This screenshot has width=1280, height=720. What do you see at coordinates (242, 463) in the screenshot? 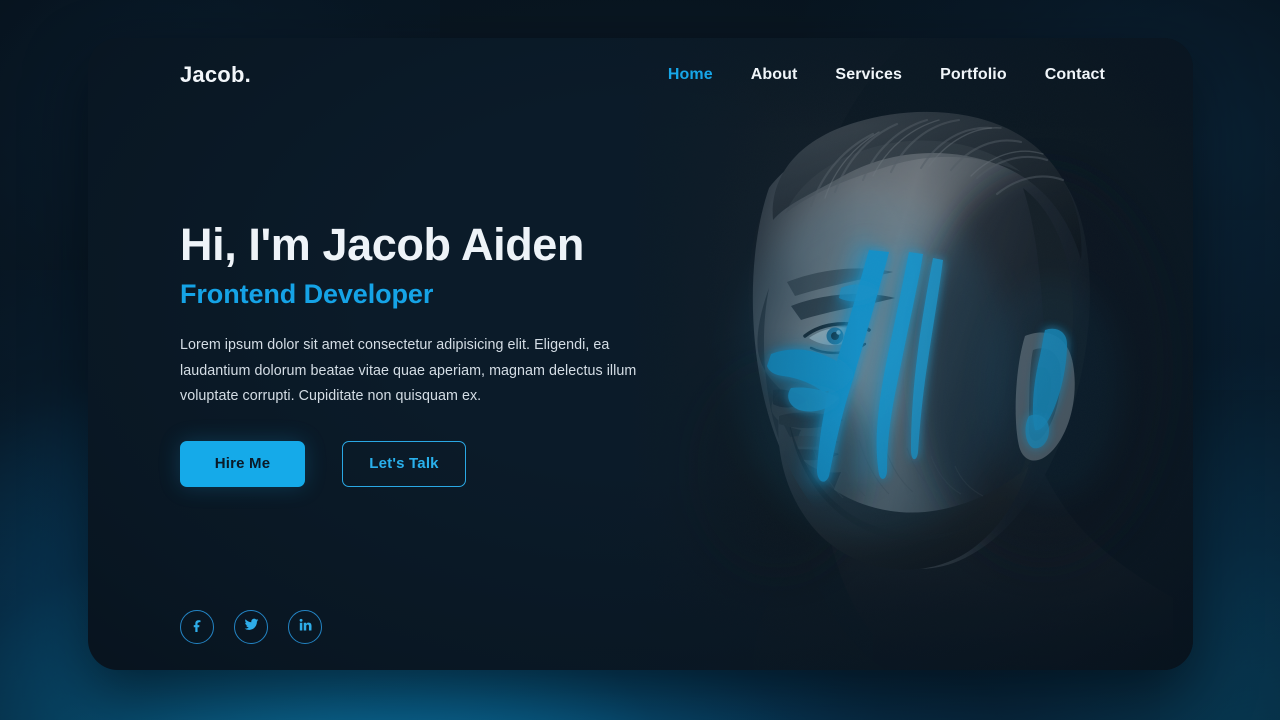
I see `hire-me-button: Hire Me` at bounding box center [242, 463].